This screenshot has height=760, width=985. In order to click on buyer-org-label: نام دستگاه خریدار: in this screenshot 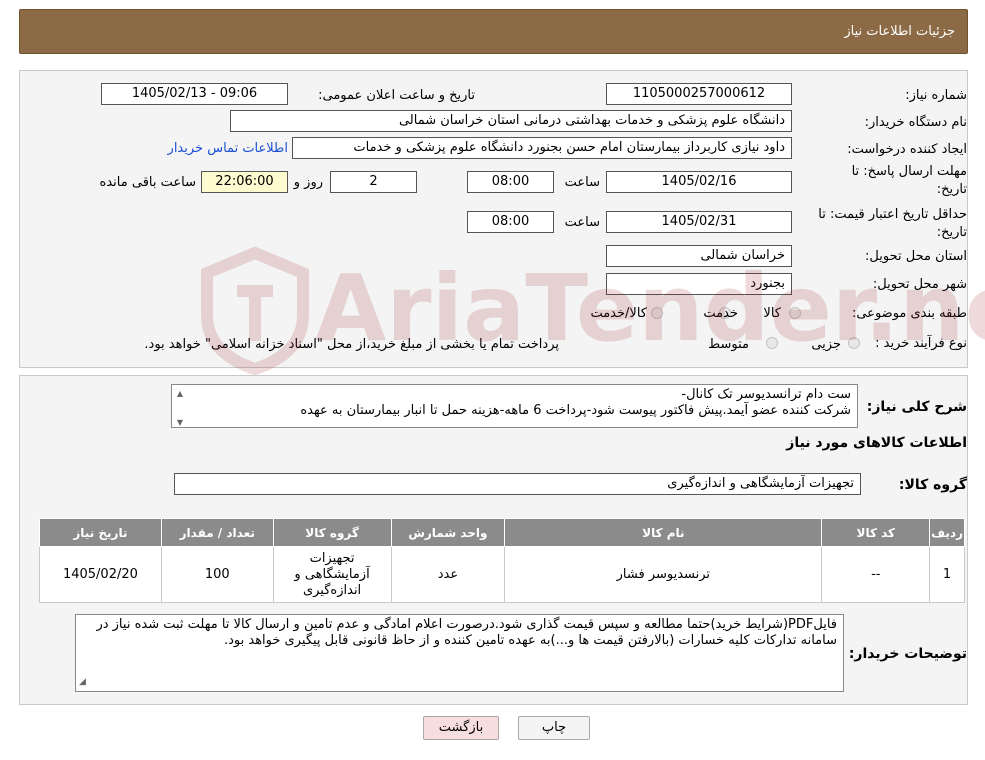, I will do `click(915, 122)`.